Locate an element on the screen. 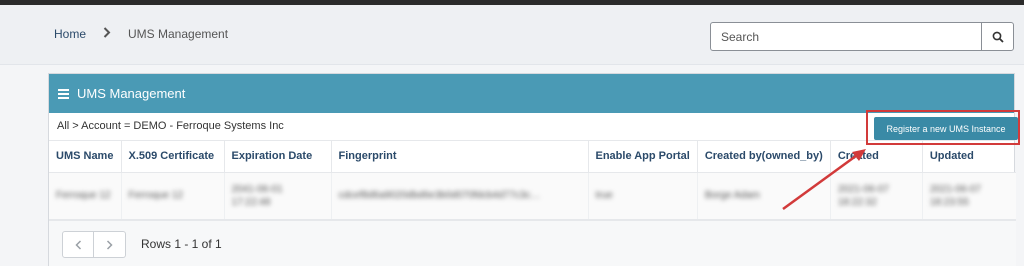 Image resolution: width=1024 pixels, height=266 pixels. column-header-expiration-date: Expiration Date is located at coordinates (278, 157).